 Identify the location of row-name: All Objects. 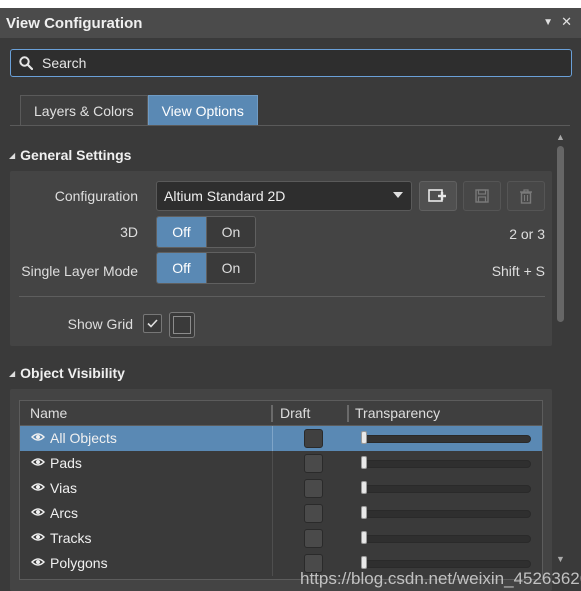
(83, 438).